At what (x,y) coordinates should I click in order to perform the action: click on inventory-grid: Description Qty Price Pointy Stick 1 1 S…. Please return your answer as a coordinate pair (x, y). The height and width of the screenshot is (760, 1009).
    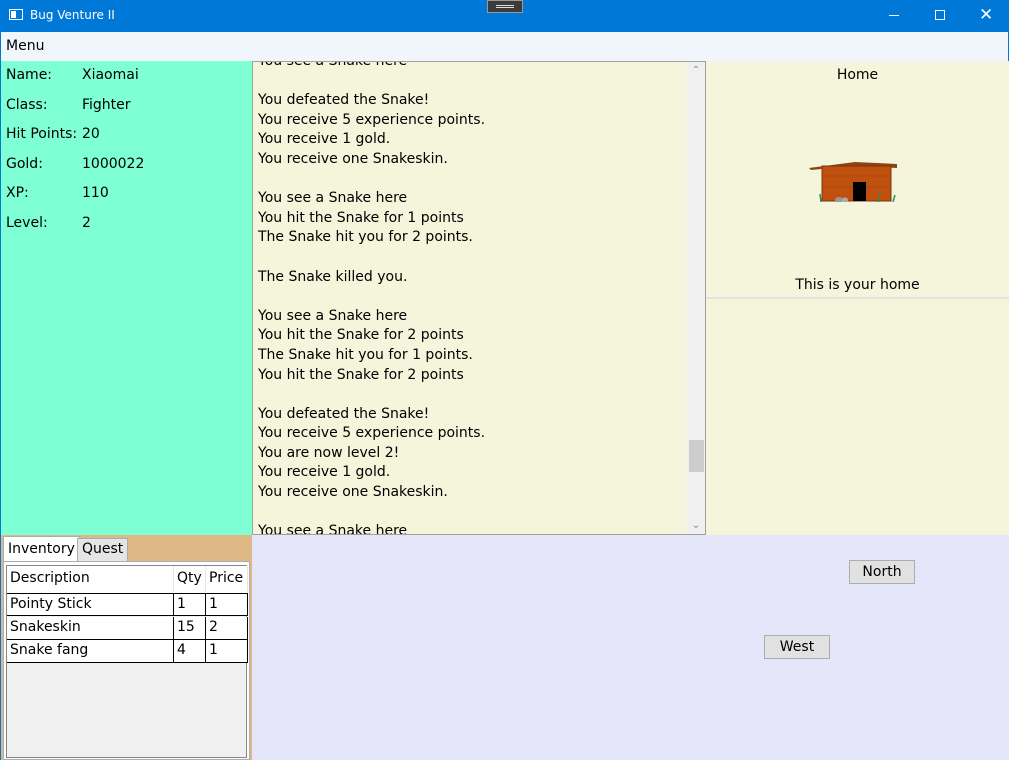
    Looking at the image, I should click on (127, 661).